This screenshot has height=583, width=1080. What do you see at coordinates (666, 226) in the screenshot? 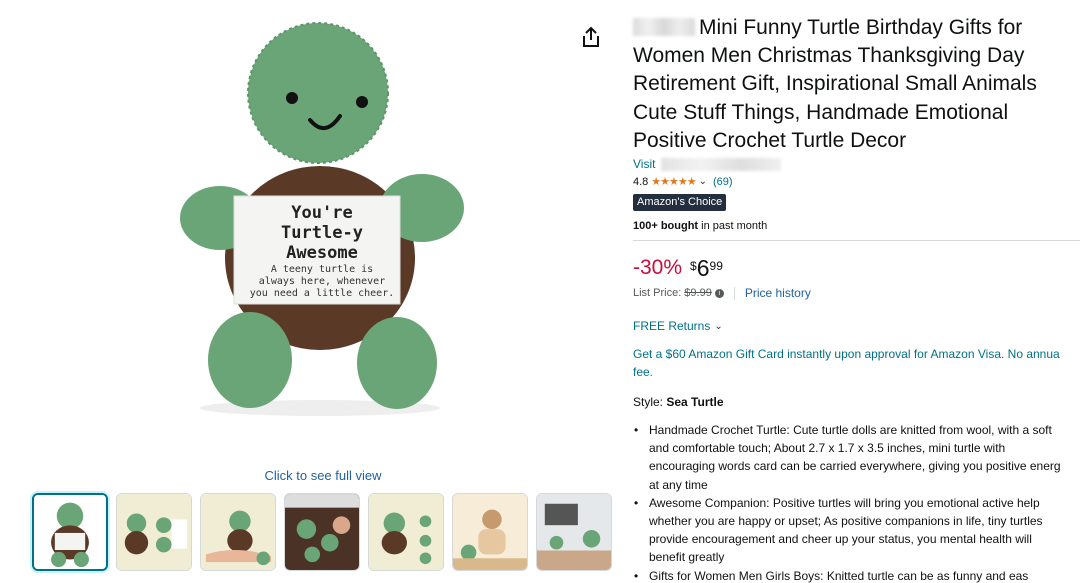
I see `bought-count: 100+ bought` at bounding box center [666, 226].